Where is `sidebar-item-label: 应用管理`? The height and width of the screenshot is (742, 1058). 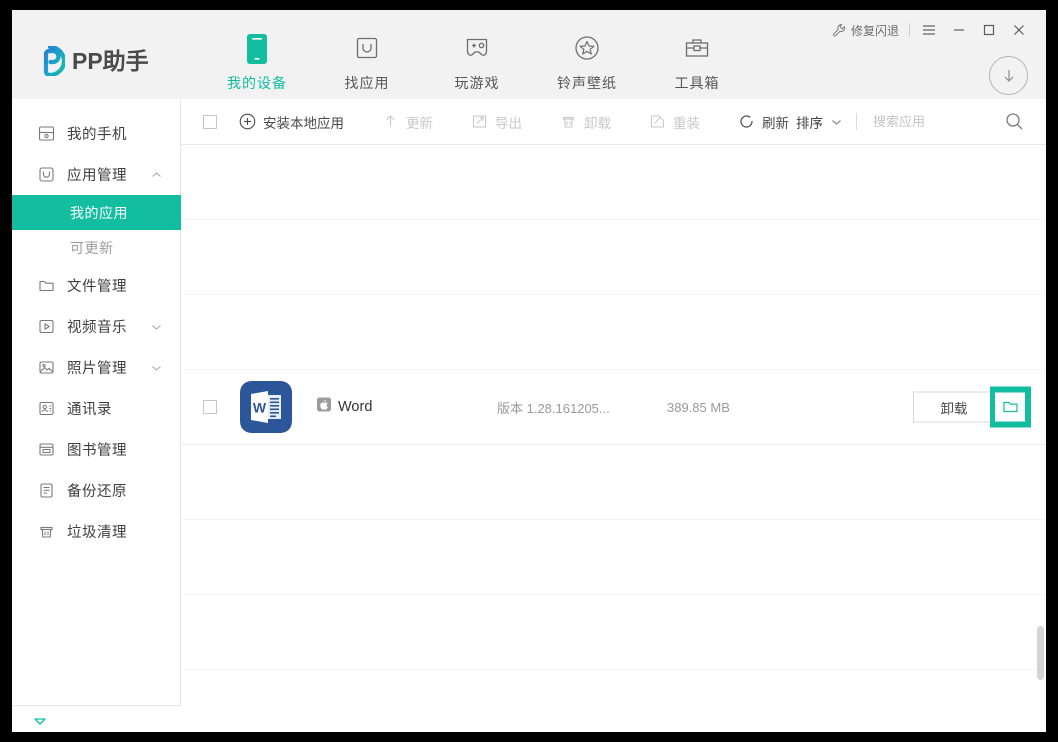
sidebar-item-label: 应用管理 is located at coordinates (97, 176).